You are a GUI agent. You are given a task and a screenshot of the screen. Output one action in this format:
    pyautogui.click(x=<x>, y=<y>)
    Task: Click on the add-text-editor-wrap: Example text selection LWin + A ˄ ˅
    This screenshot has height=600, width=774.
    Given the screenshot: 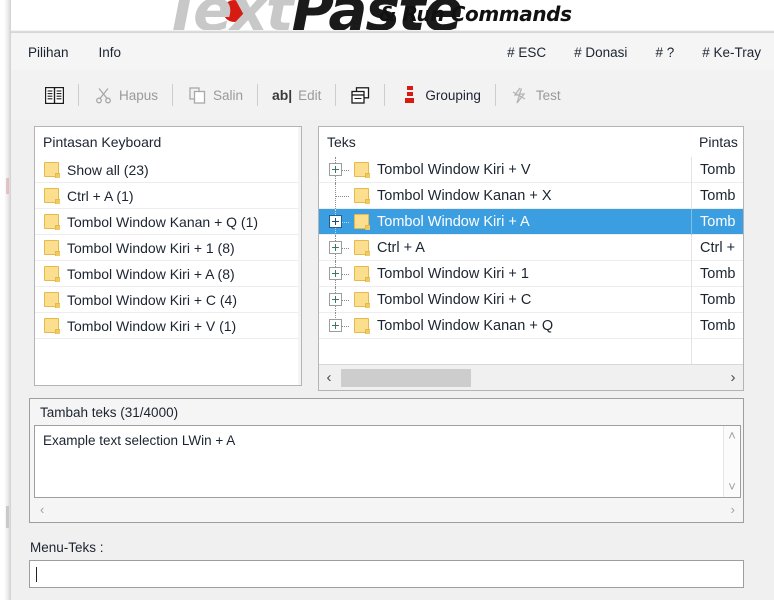 What is the action you would take?
    pyautogui.click(x=387, y=461)
    